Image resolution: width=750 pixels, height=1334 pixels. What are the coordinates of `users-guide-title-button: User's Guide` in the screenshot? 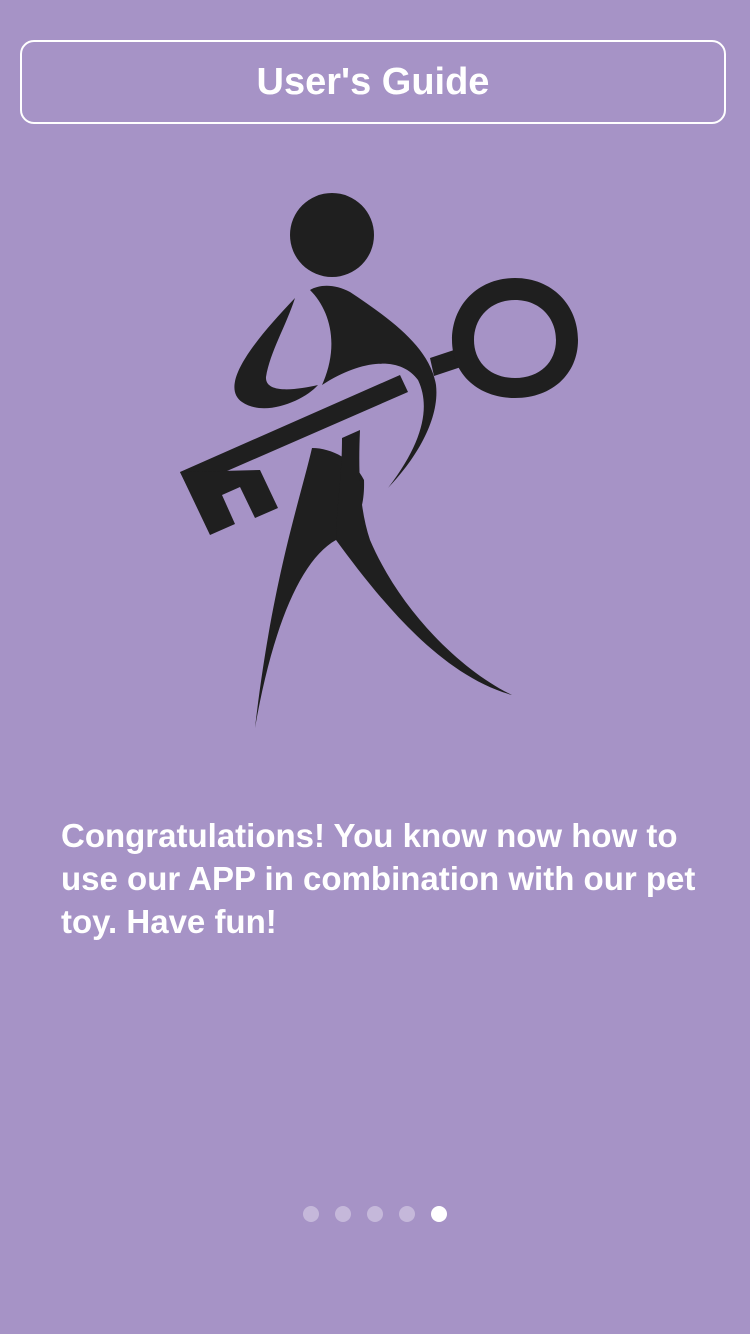 It's located at (373, 82).